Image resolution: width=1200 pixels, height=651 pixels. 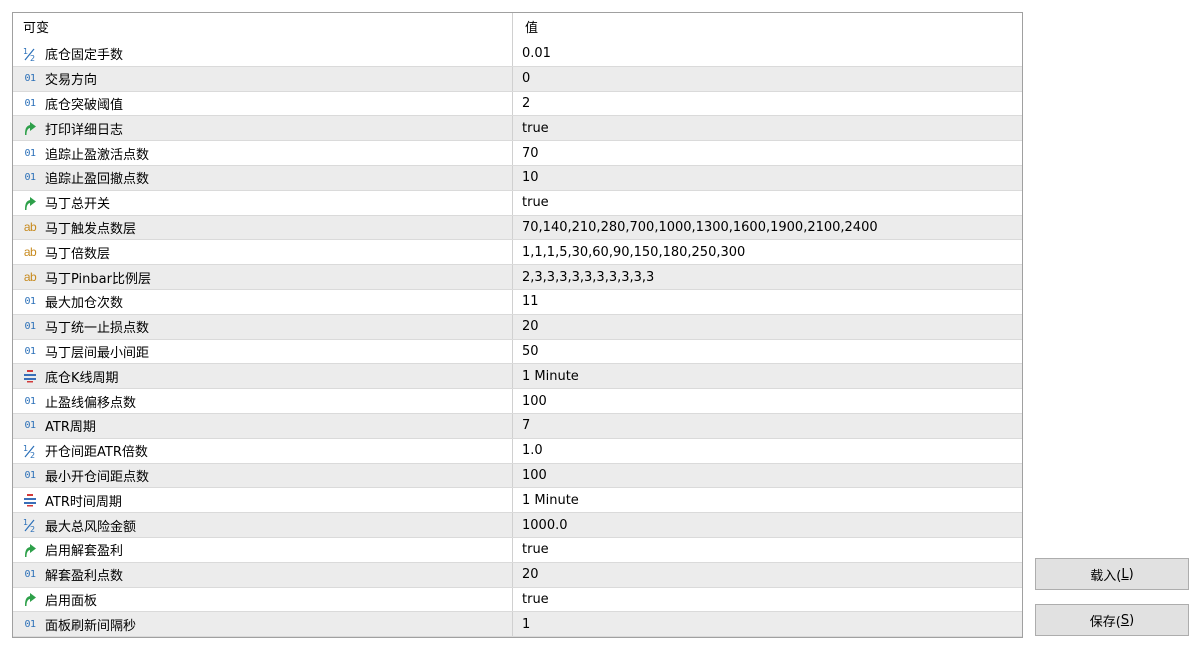 I want to click on parameter-name-cell: 启用解套盈利, so click(x=263, y=549).